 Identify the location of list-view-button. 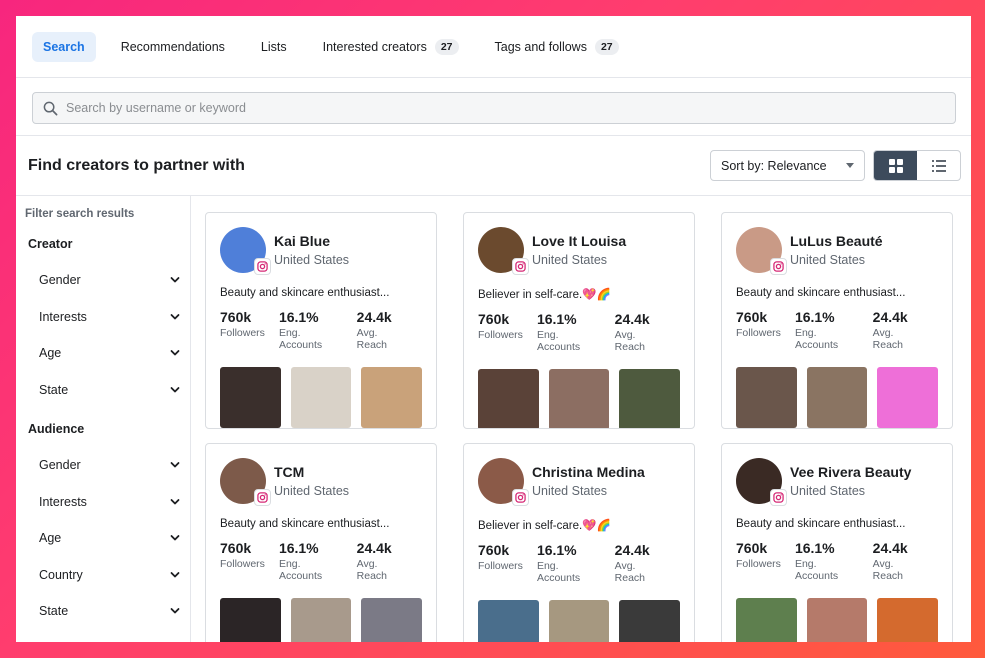
(938, 165).